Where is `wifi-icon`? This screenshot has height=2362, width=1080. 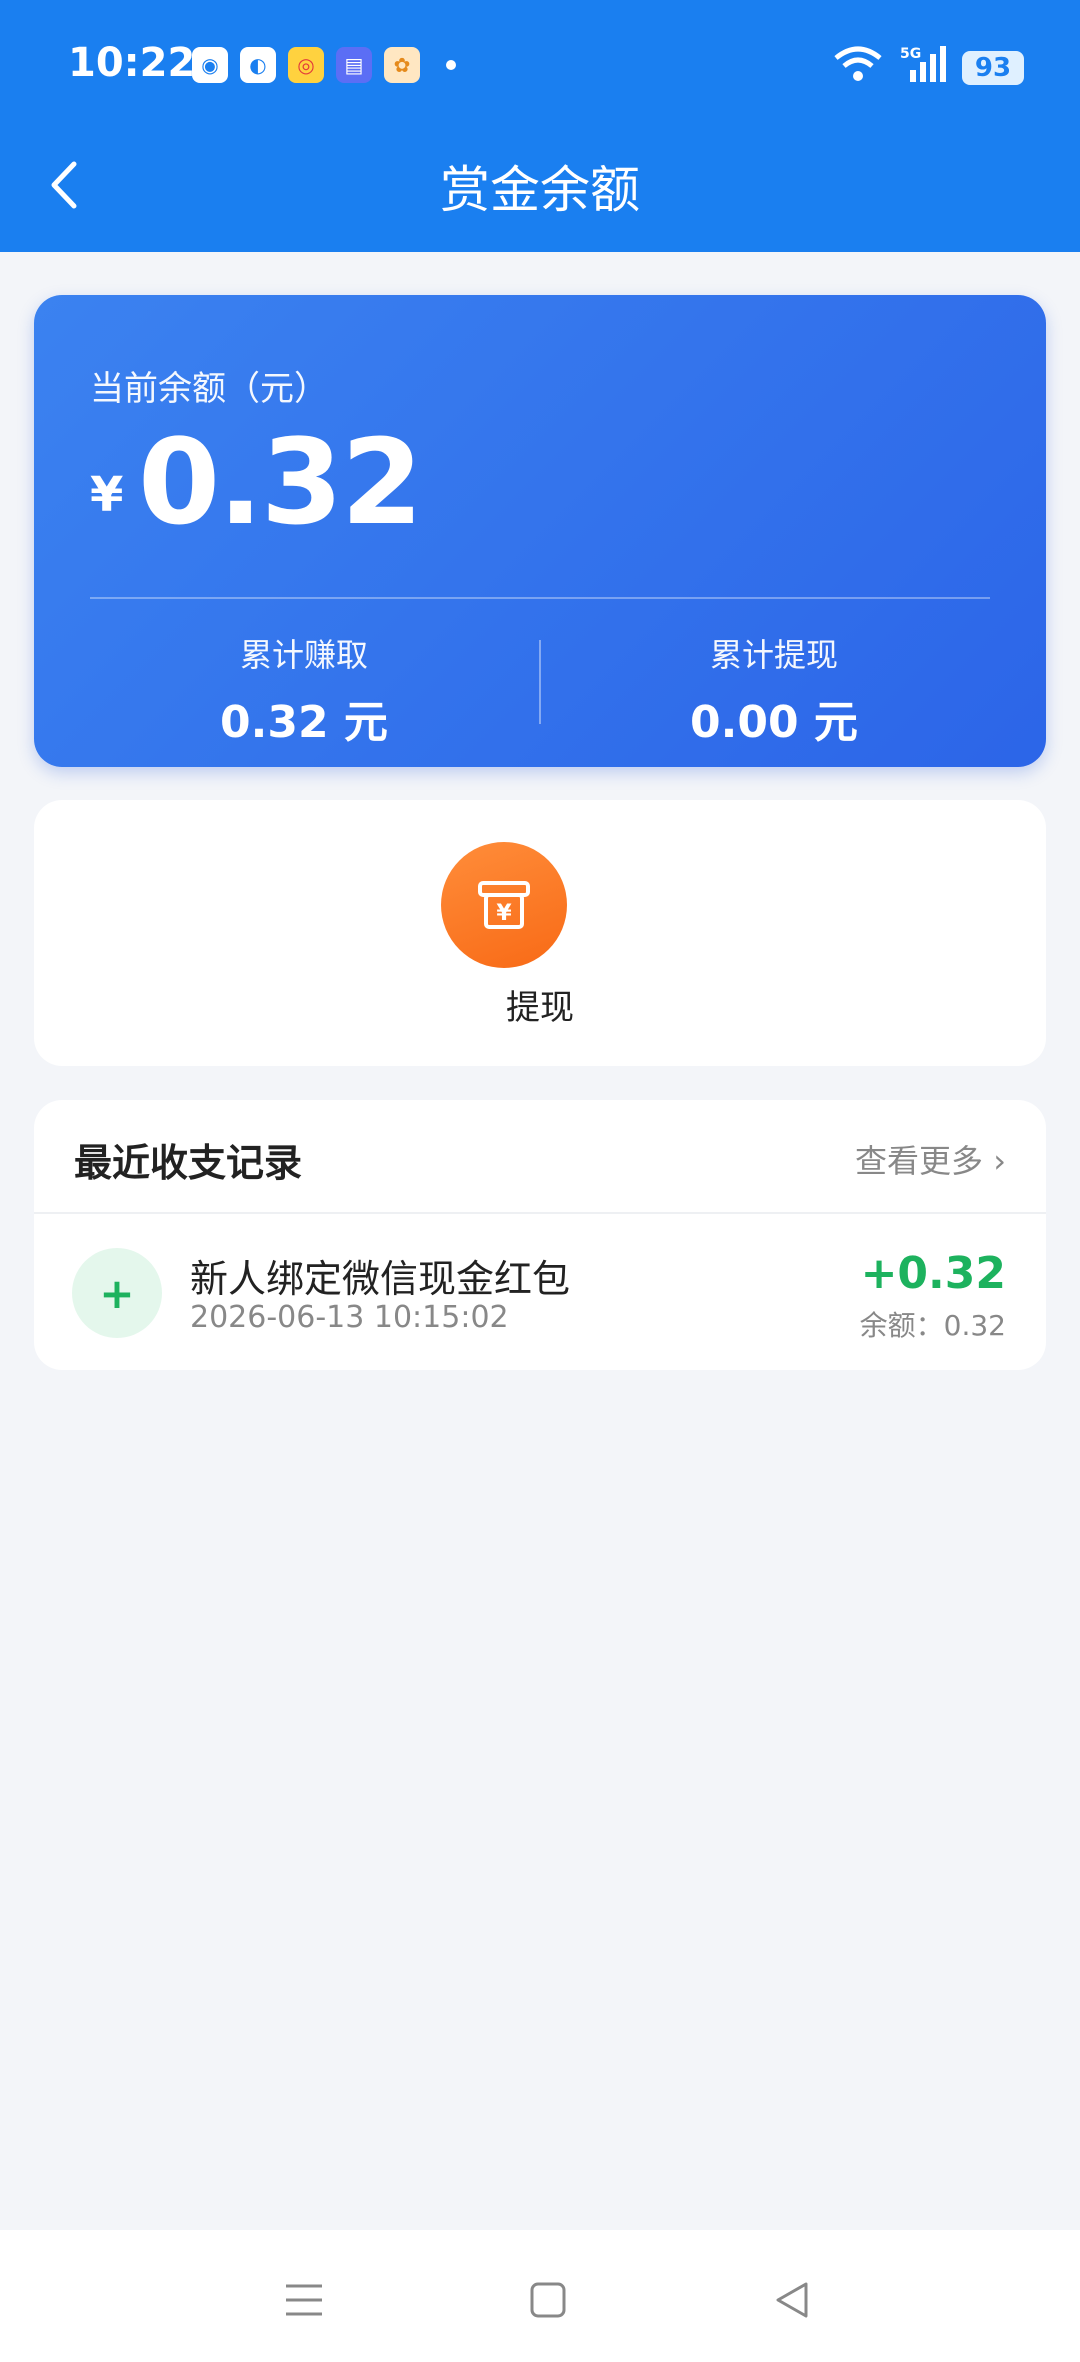
wifi-icon is located at coordinates (858, 68).